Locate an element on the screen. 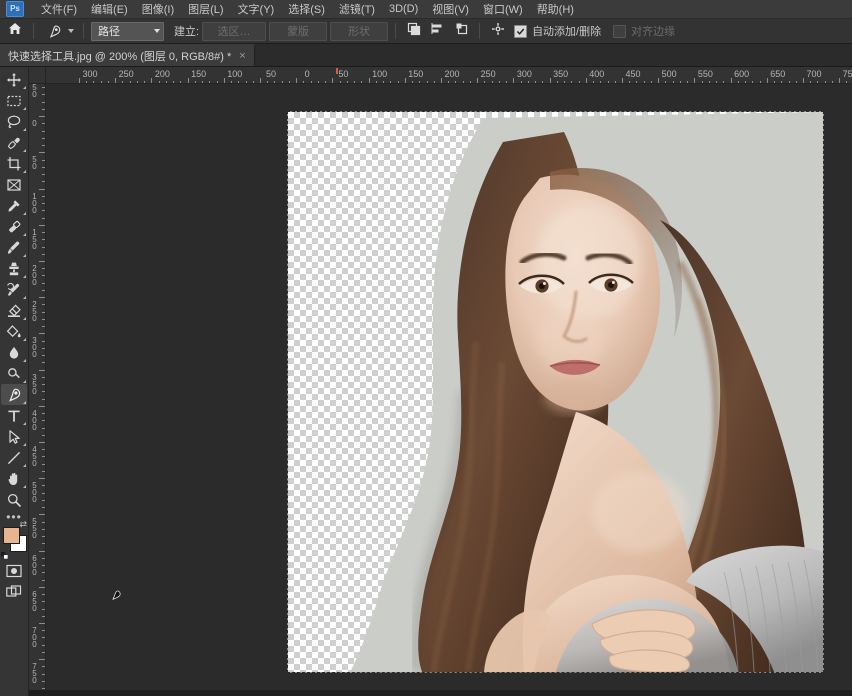 This screenshot has width=852, height=696. crop-tool is located at coordinates (14, 163).